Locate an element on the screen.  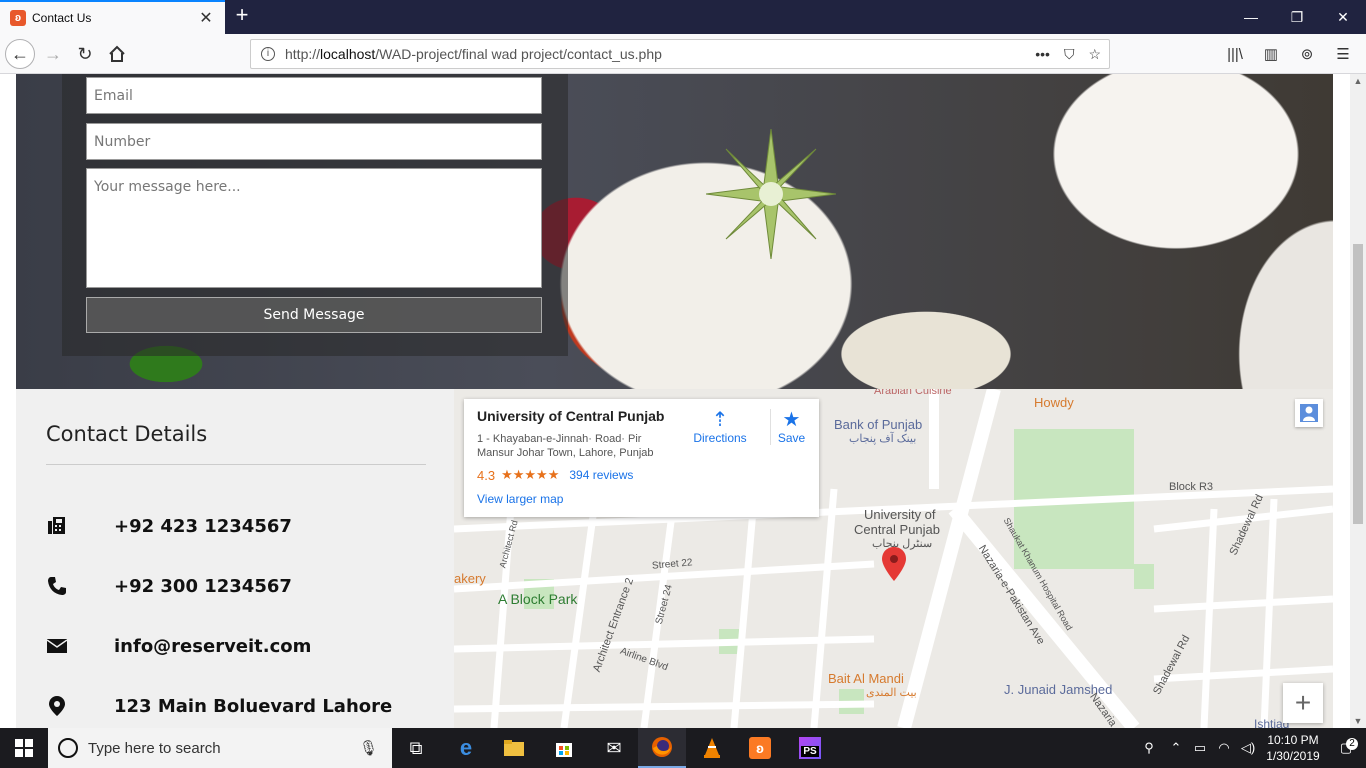
new-tab-button: + is located at coordinates (242, 16).